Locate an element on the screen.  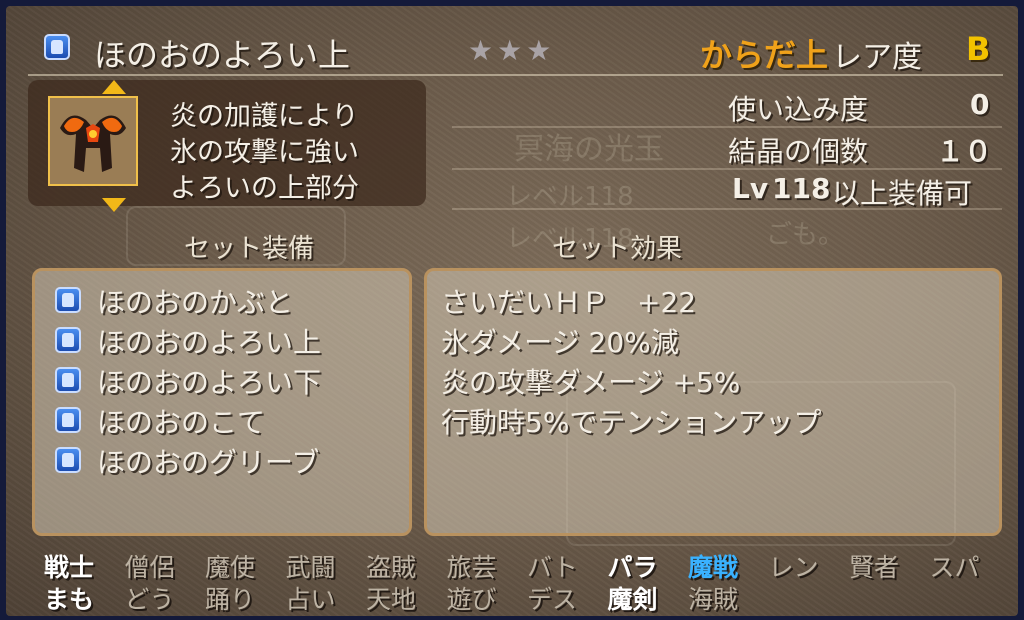
boots-icon is located at coordinates (68, 460).